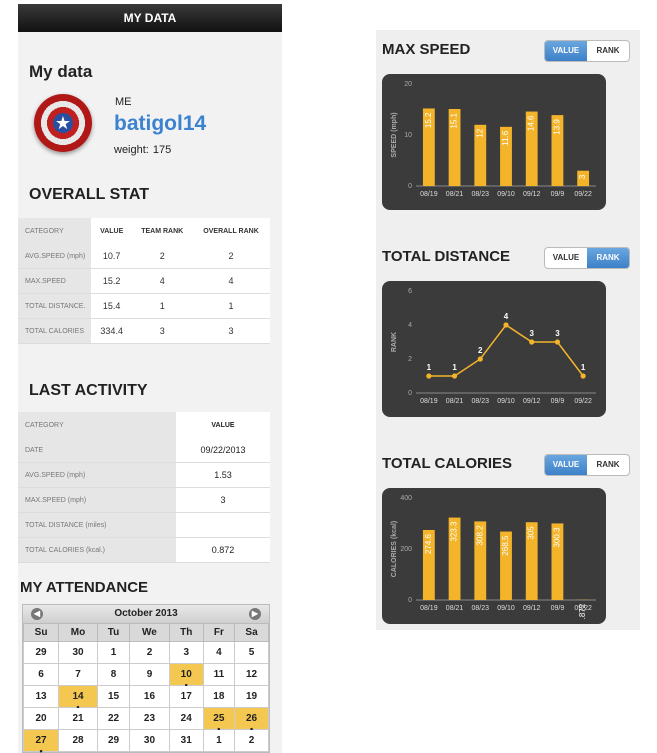 This screenshot has width=657, height=753. What do you see at coordinates (160, 123) in the screenshot?
I see `username: batigol14` at bounding box center [160, 123].